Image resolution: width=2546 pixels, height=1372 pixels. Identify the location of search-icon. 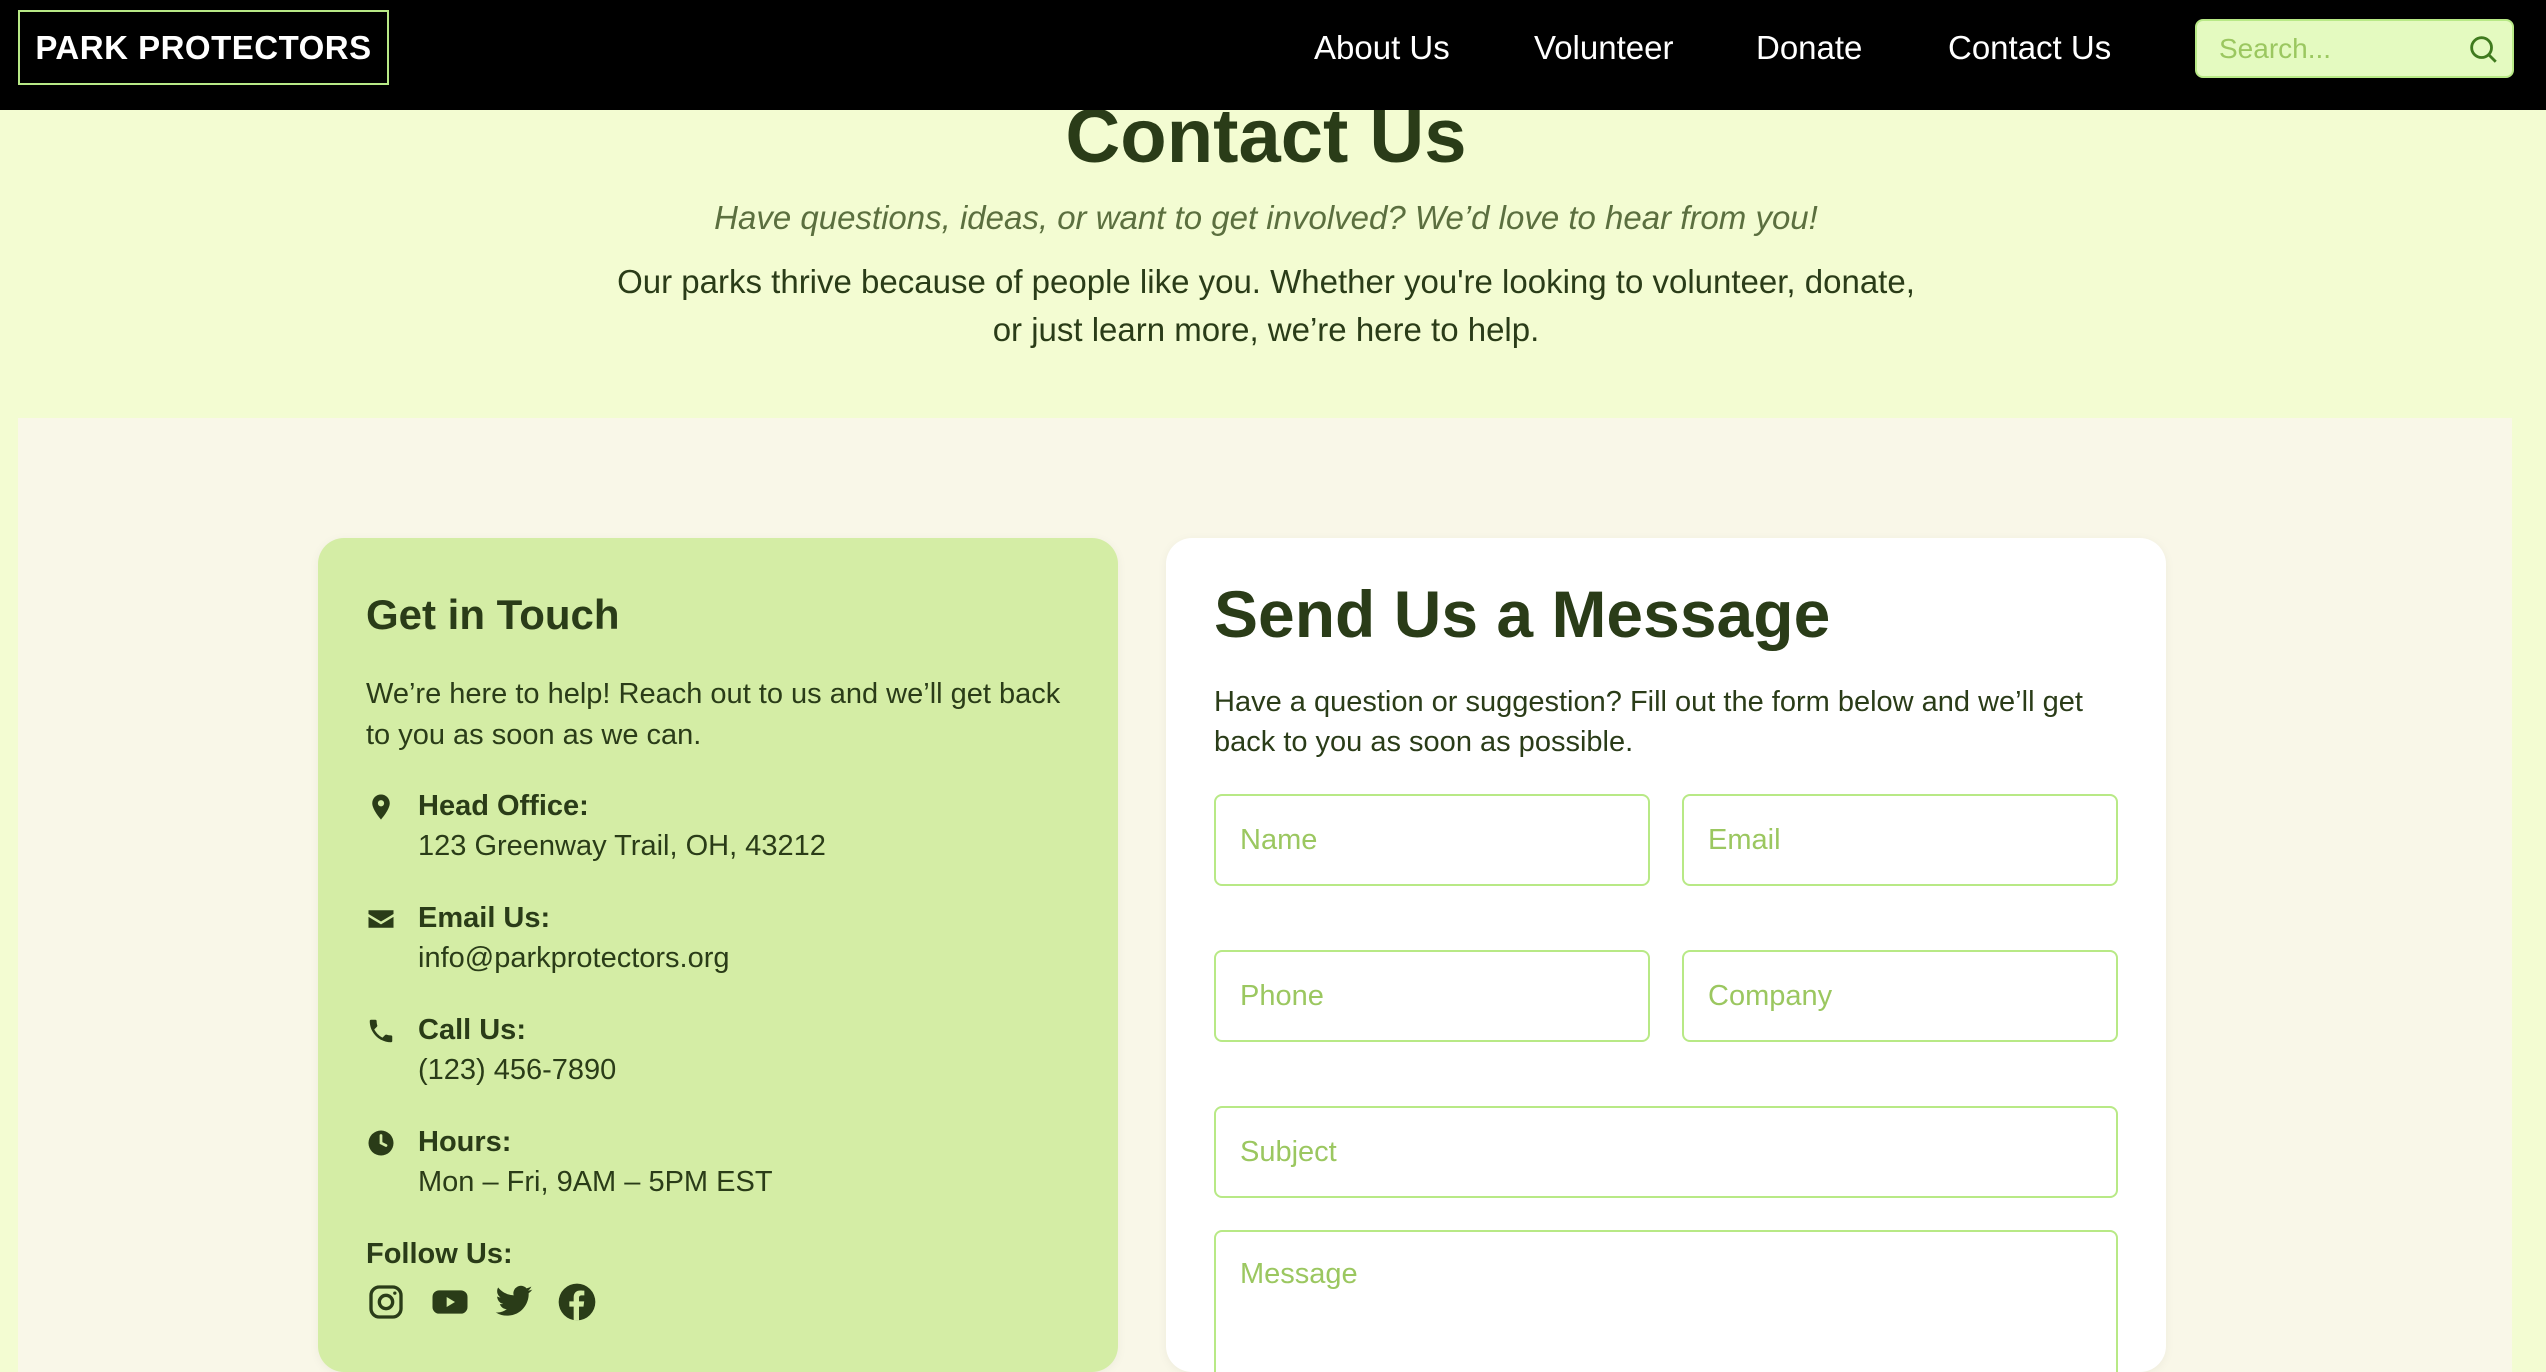
(2483, 49).